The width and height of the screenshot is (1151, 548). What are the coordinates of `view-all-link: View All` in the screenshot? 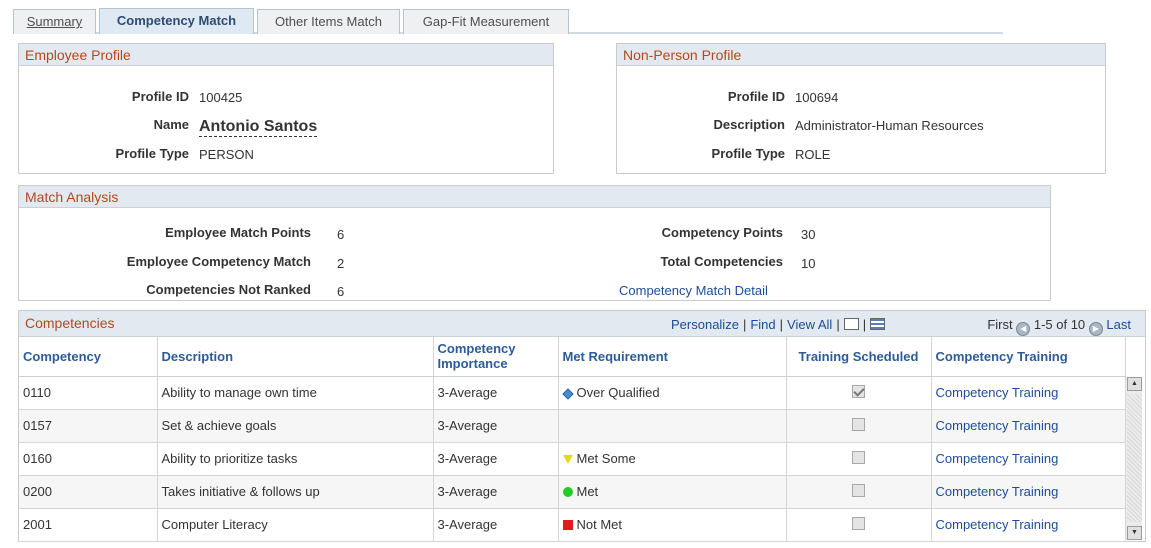 It's located at (809, 324).